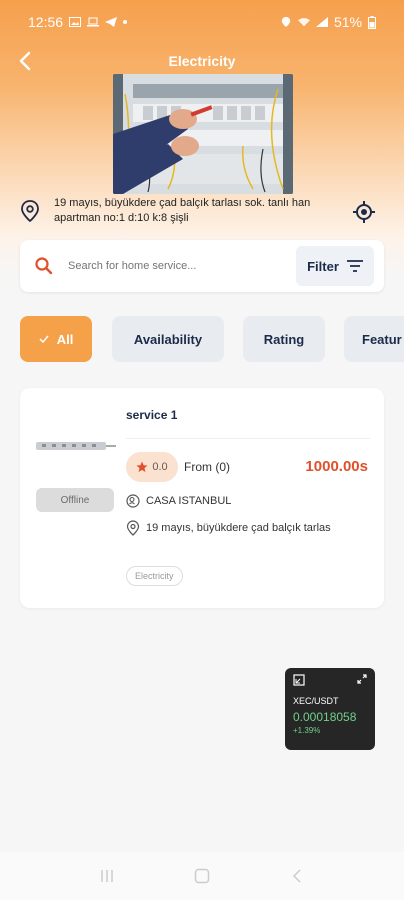 This screenshot has height=900, width=404. I want to click on wifi-icon, so click(303, 22).